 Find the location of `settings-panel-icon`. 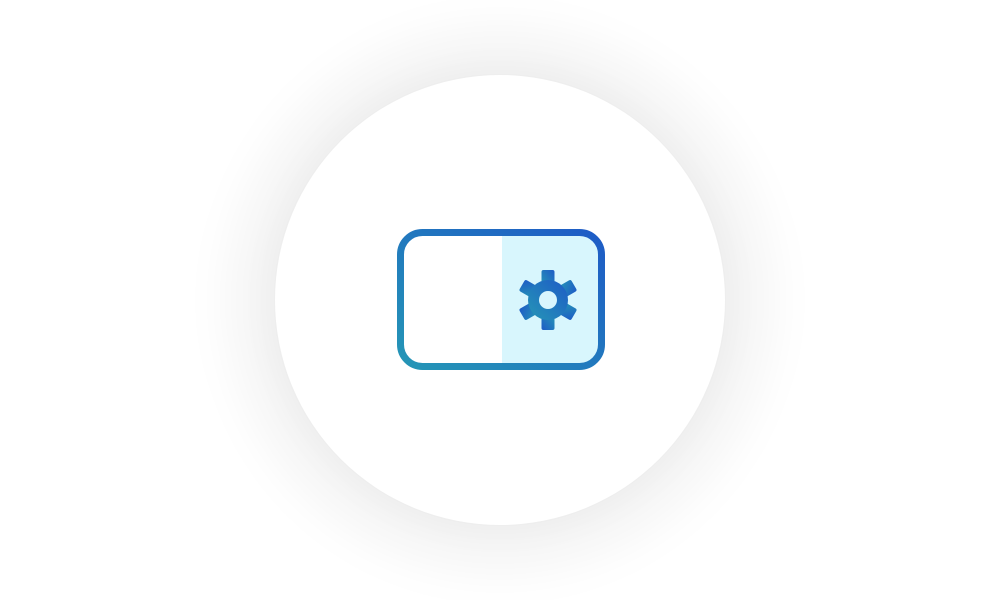

settings-panel-icon is located at coordinates (501, 299).